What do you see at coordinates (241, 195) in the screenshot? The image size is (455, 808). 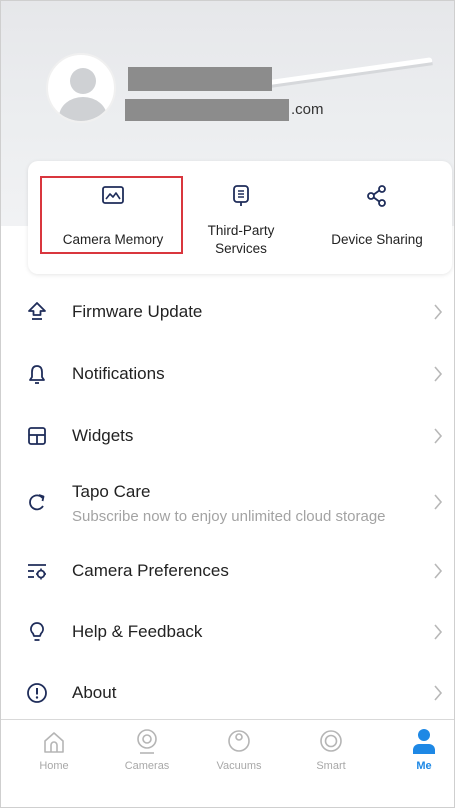 I see `third-party-services-icon` at bounding box center [241, 195].